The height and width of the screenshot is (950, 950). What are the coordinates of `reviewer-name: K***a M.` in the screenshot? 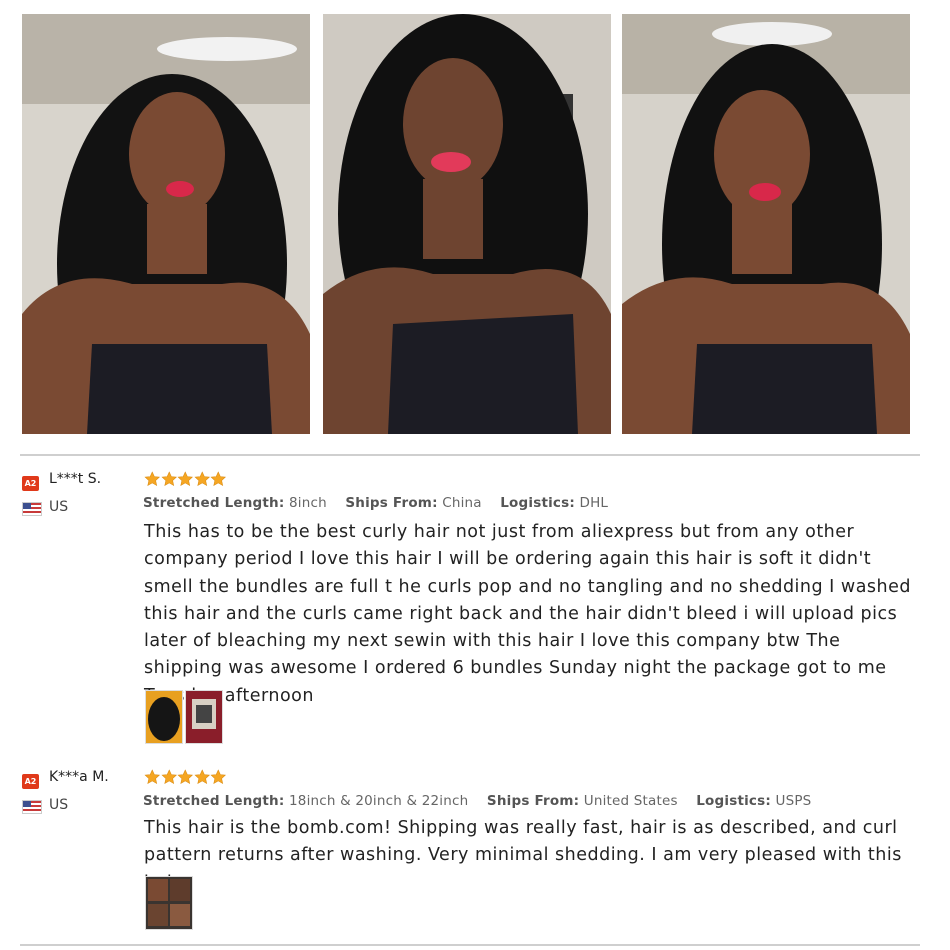 It's located at (79, 777).